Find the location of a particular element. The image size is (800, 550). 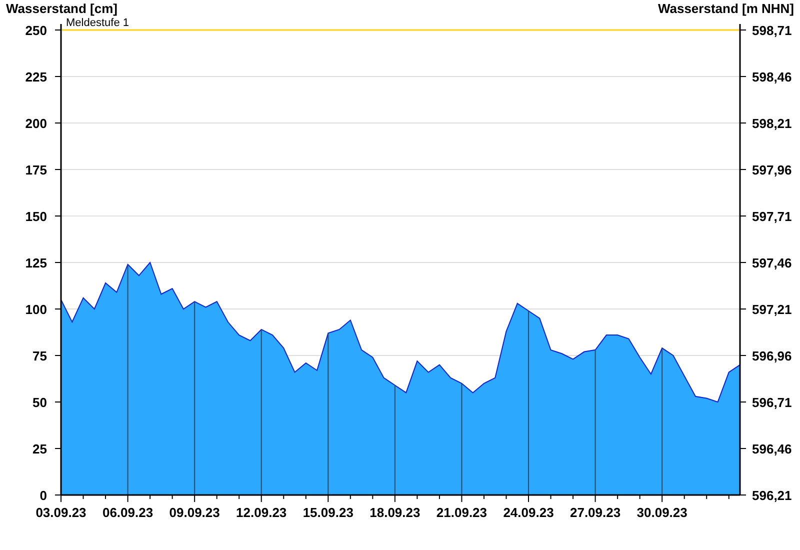

x-tick-label: 12.09.23 is located at coordinates (261, 512).